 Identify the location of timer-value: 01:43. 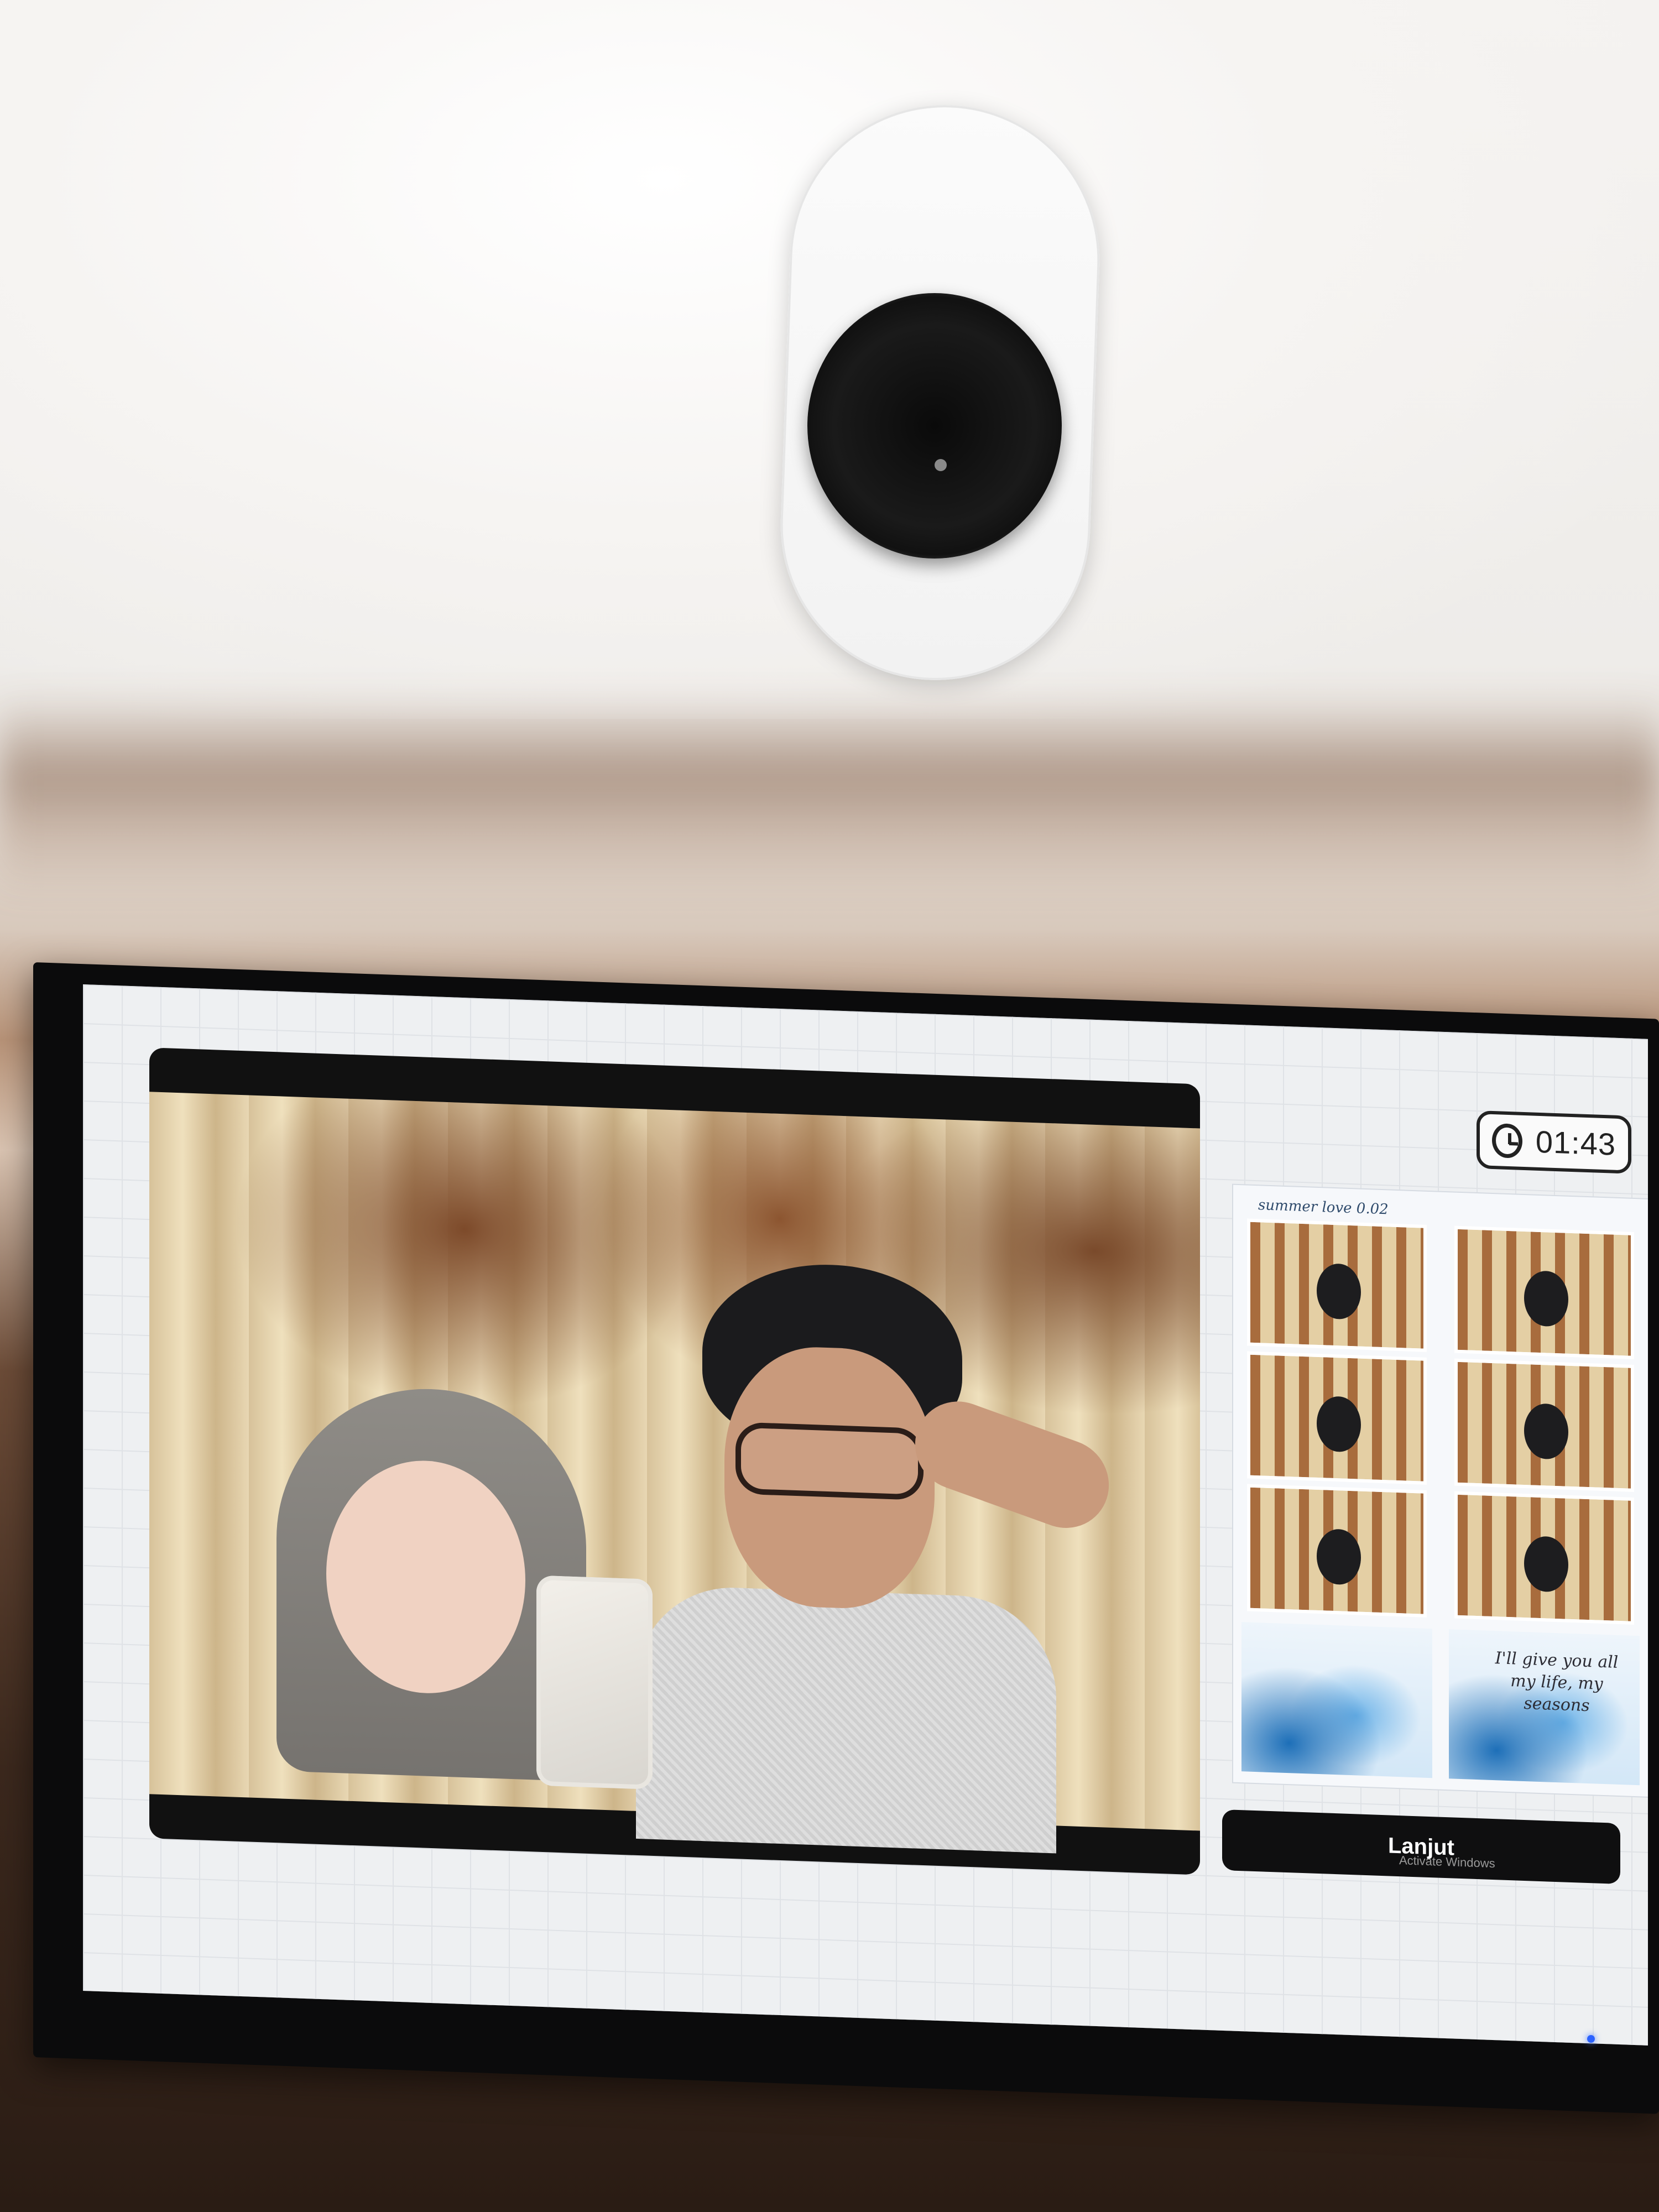
(1576, 1143).